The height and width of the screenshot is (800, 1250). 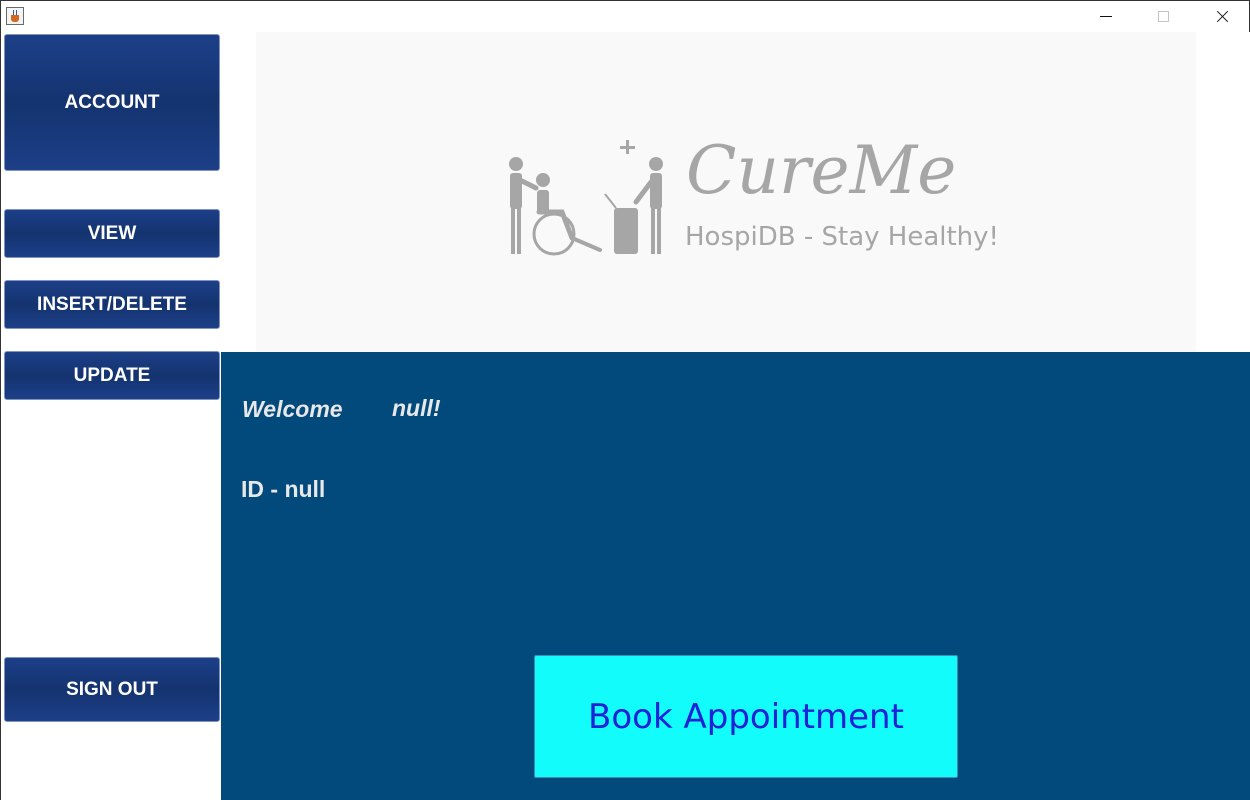 I want to click on maximize-button, so click(x=1164, y=17).